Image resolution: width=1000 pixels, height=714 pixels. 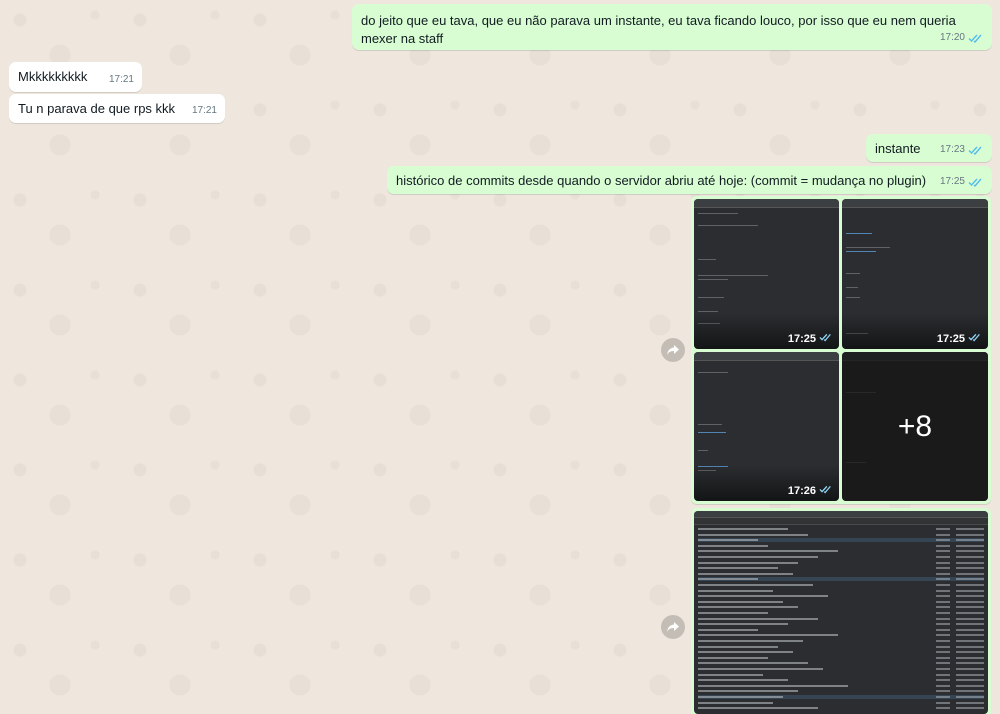 I want to click on message-text: Mkkkkkkkkk, so click(x=53, y=76).